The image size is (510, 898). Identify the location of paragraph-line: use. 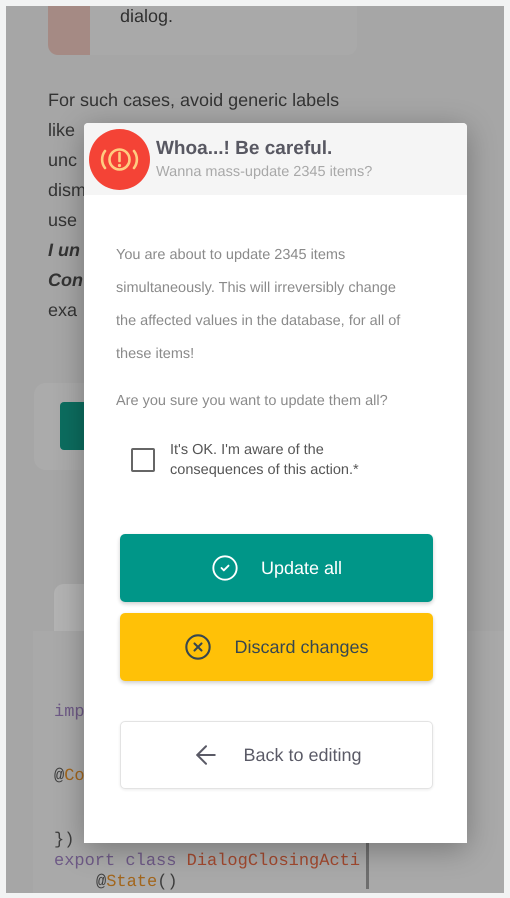
(63, 220).